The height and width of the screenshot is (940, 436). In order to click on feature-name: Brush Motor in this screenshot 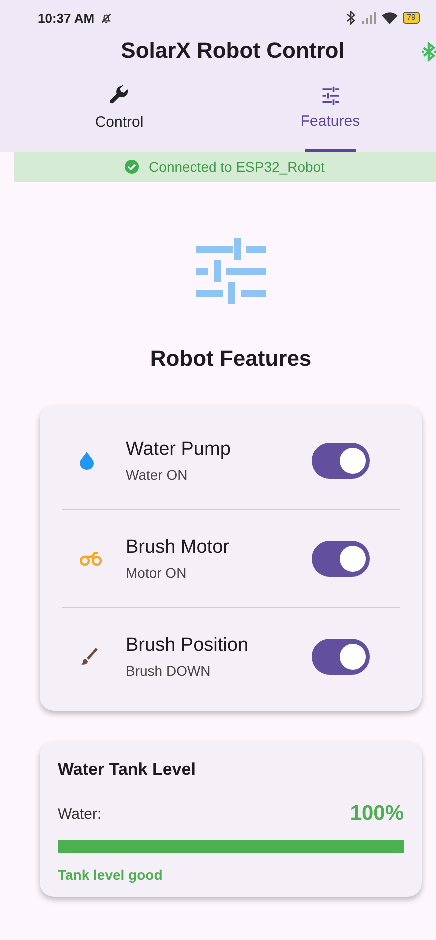, I will do `click(178, 547)`.